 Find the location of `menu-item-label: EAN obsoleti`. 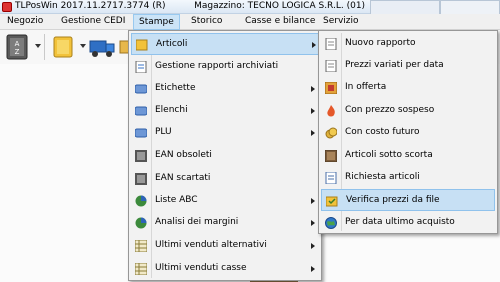

menu-item-label: EAN obsoleti is located at coordinates (183, 155).